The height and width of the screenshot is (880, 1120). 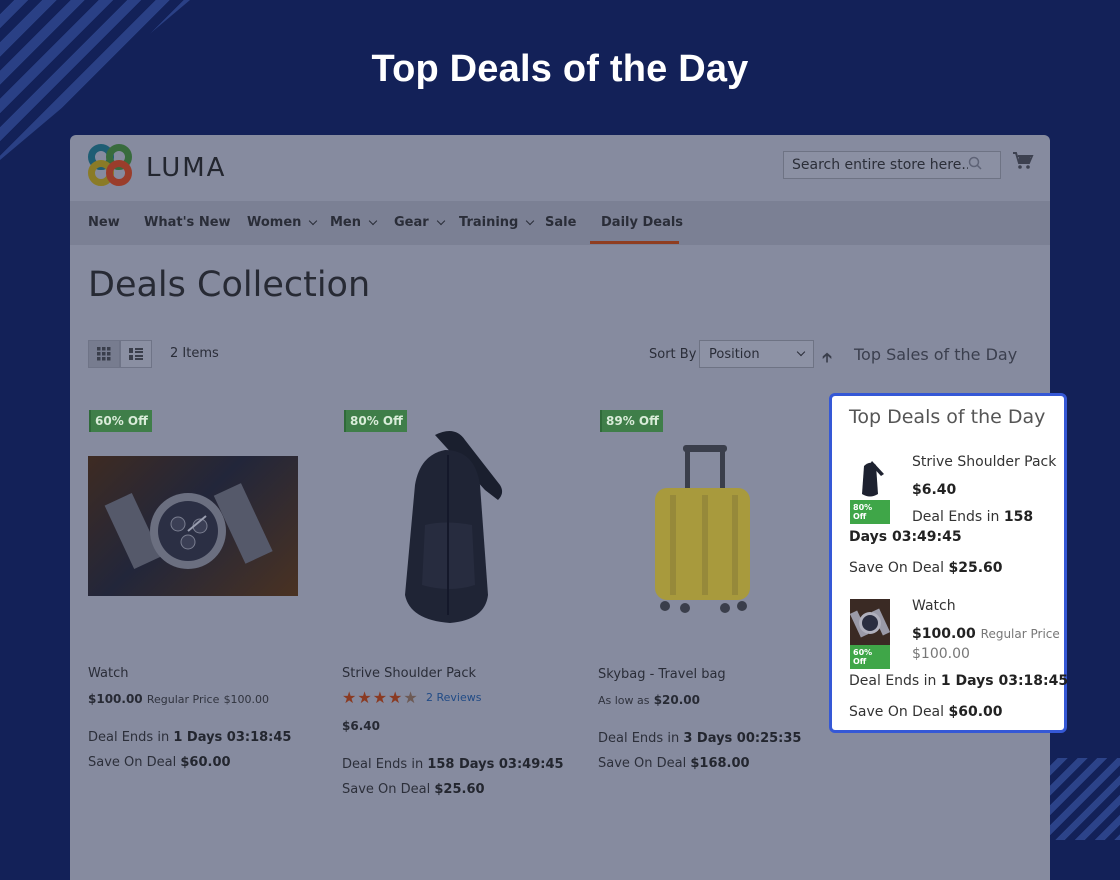 I want to click on page-title: Deals Collection, so click(x=229, y=285).